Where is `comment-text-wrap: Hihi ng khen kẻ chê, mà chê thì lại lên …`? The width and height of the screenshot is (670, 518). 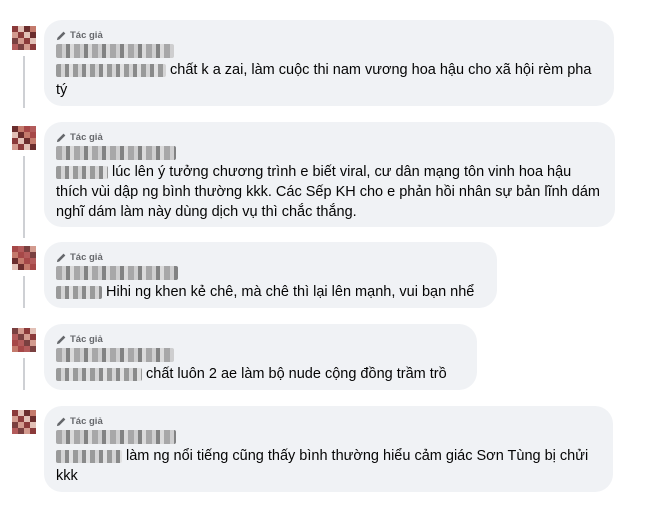 comment-text-wrap: Hihi ng khen kẻ chê, mà chê thì lại lên … is located at coordinates (270, 292).